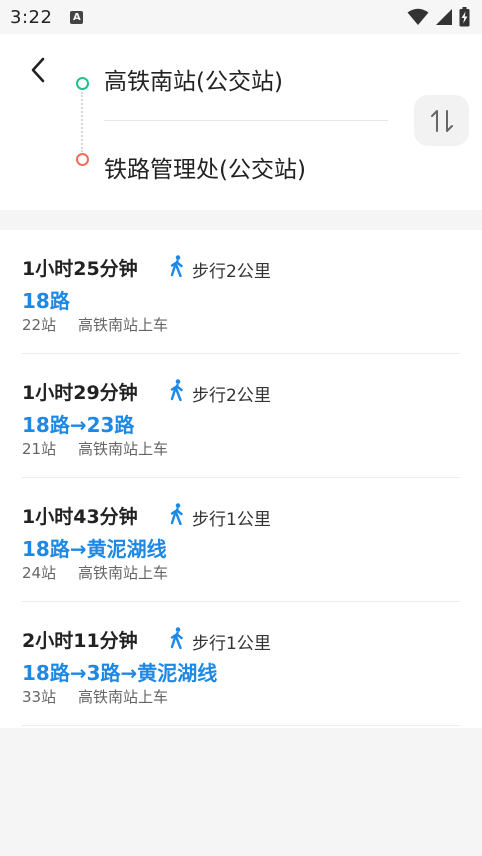 The width and height of the screenshot is (482, 856). What do you see at coordinates (241, 540) in the screenshot?
I see `route-option: 1小时43分钟 步行1公里 18路→黄泥湖线 24站 高铁南站上车` at bounding box center [241, 540].